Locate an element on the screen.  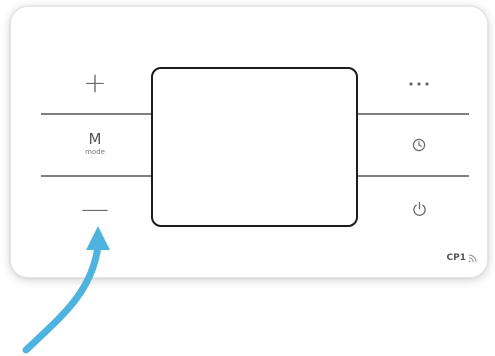
pointer-arrow is located at coordinates (66, 290).